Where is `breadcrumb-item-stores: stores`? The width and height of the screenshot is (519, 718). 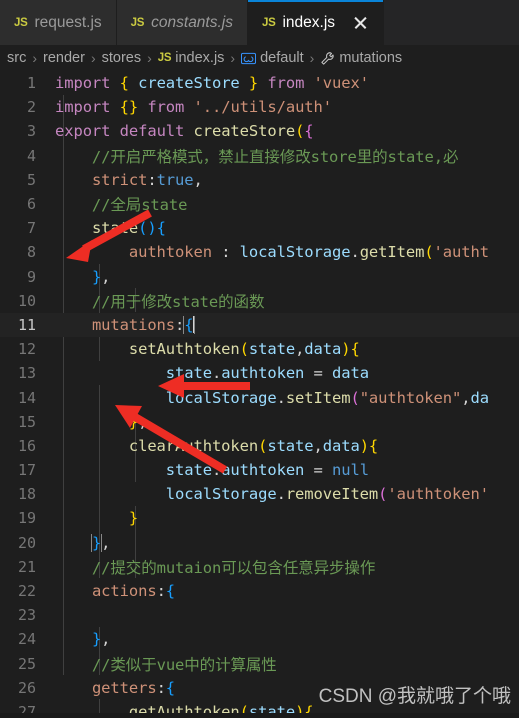 breadcrumb-item-stores: stores is located at coordinates (122, 58).